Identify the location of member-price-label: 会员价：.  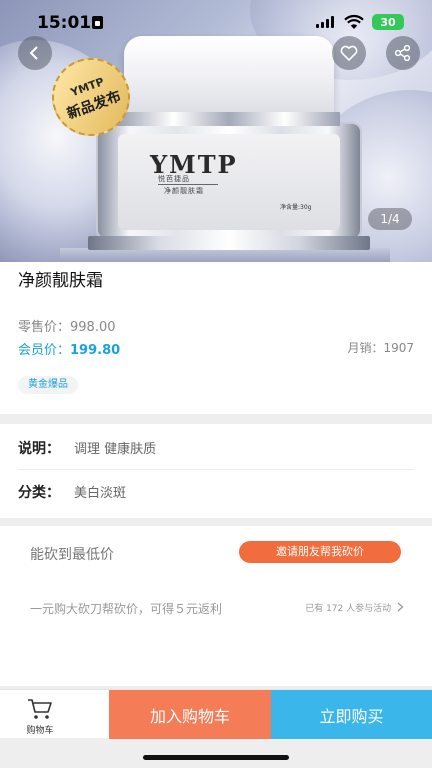
(44, 350).